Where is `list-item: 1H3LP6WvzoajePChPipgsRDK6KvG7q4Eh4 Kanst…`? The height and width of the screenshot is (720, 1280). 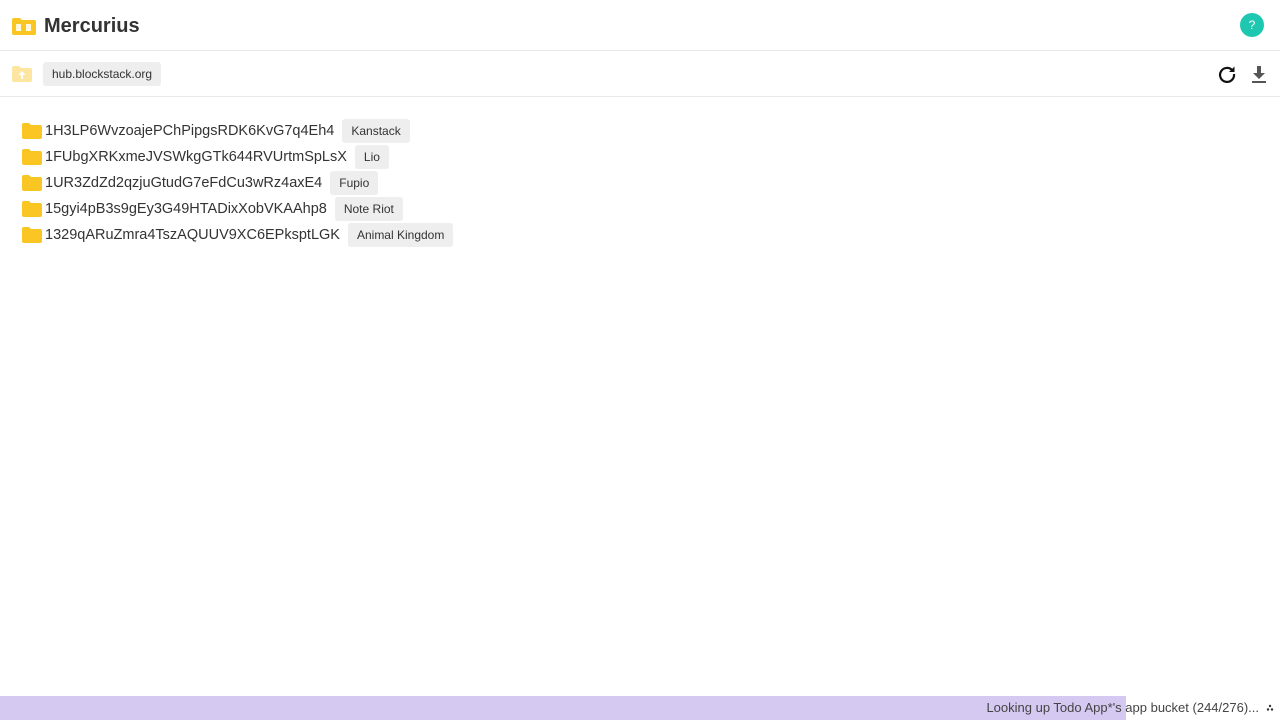
list-item: 1H3LP6WvzoajePChPipgsRDK6KvG7q4Eh4 Kanst… is located at coordinates (237, 131).